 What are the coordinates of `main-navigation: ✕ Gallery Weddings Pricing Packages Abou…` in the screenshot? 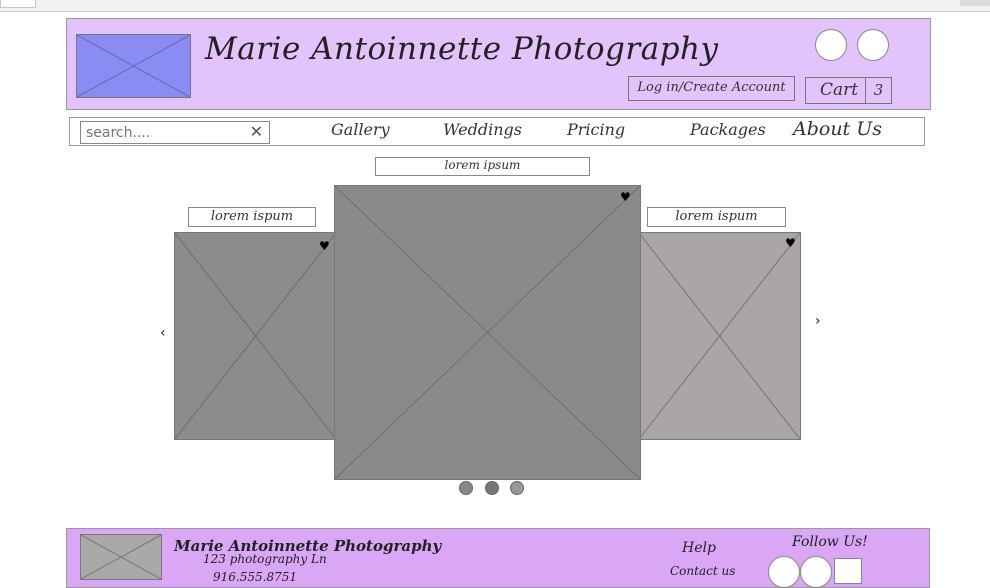 It's located at (497, 131).